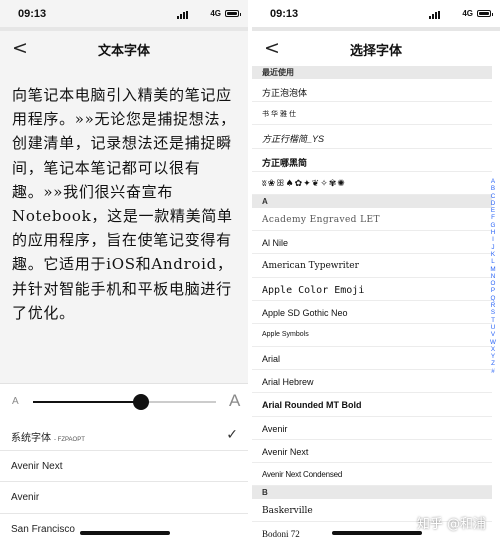  Describe the element at coordinates (372, 160) in the screenshot. I see `font-item-recent: 方正哪黑简` at that location.